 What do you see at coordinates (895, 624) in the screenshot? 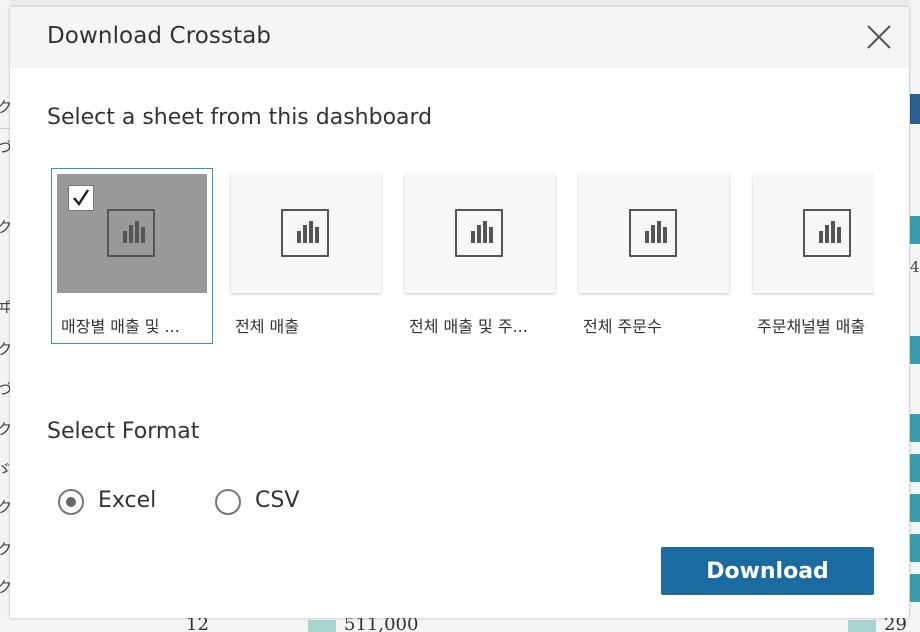
I see `bg-value-fragment: 29` at bounding box center [895, 624].